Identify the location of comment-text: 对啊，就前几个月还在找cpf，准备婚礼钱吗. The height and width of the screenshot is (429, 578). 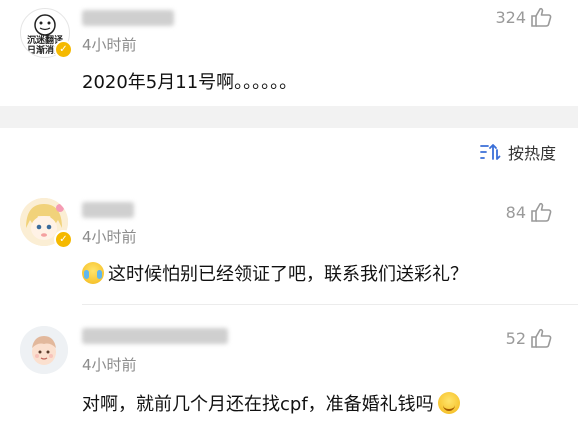
(271, 403).